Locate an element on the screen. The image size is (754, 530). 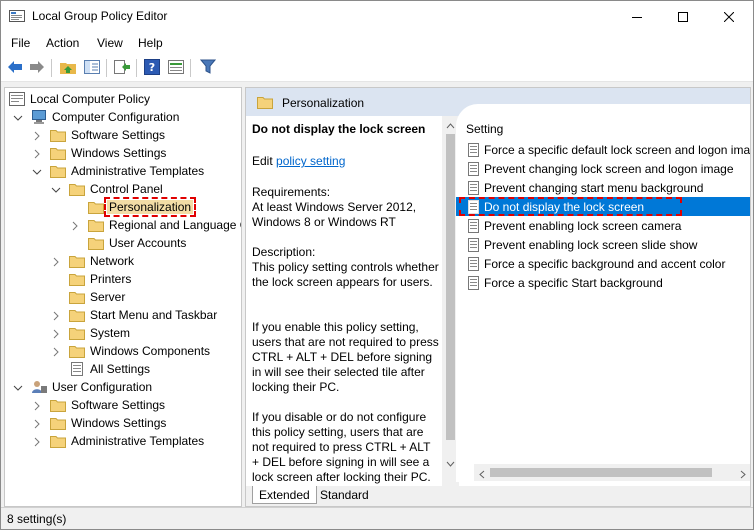
policy-title: Do not display the lock screen is located at coordinates (339, 129).